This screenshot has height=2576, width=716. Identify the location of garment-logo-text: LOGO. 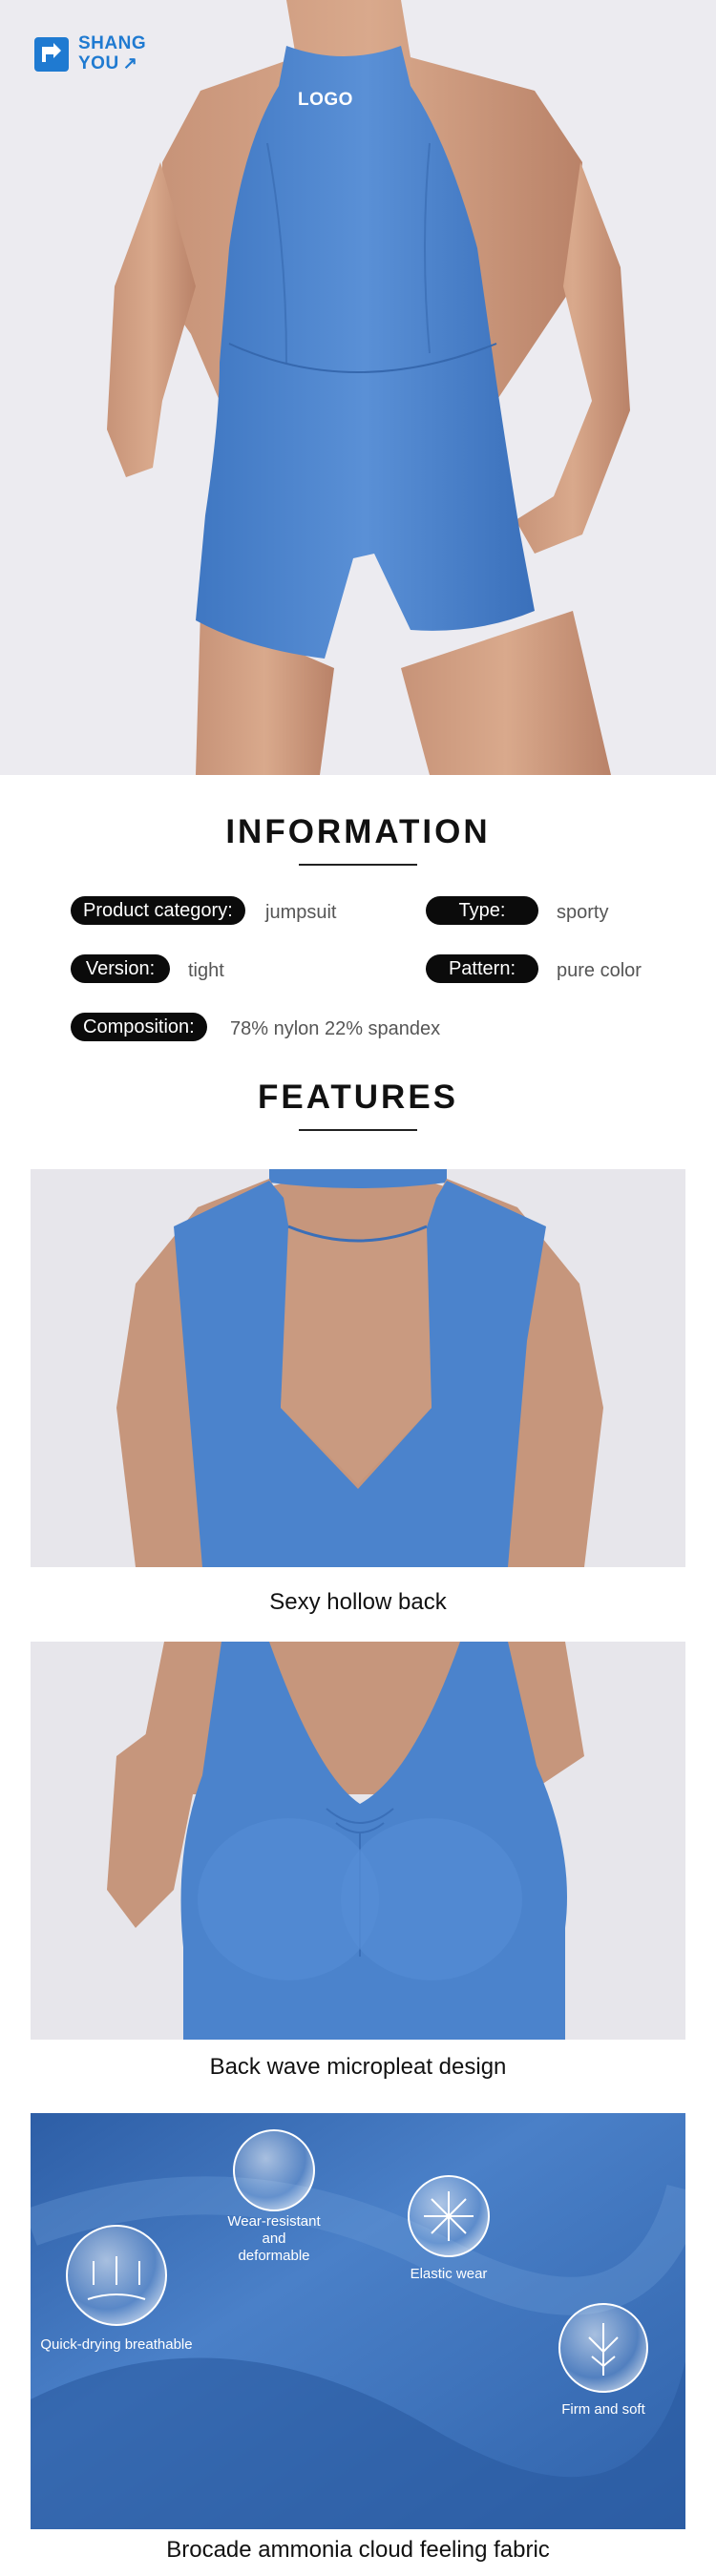
(325, 100).